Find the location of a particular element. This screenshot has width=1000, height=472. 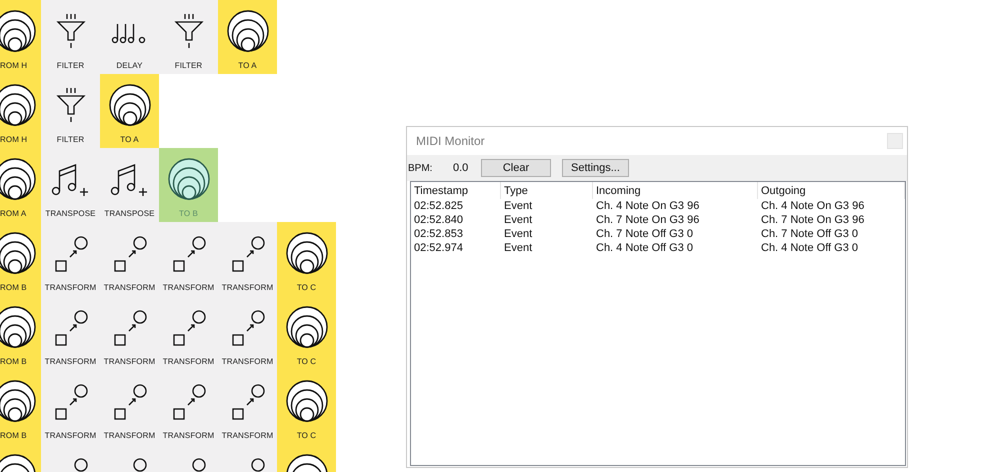

node-label: TO B is located at coordinates (188, 213).